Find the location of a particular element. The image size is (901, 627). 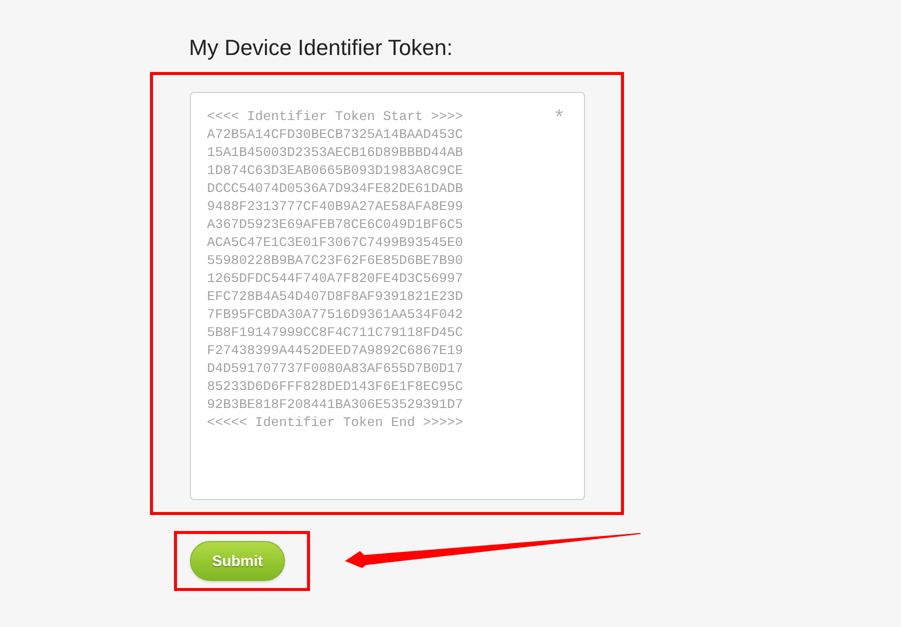

submit-button: Submit is located at coordinates (237, 561).